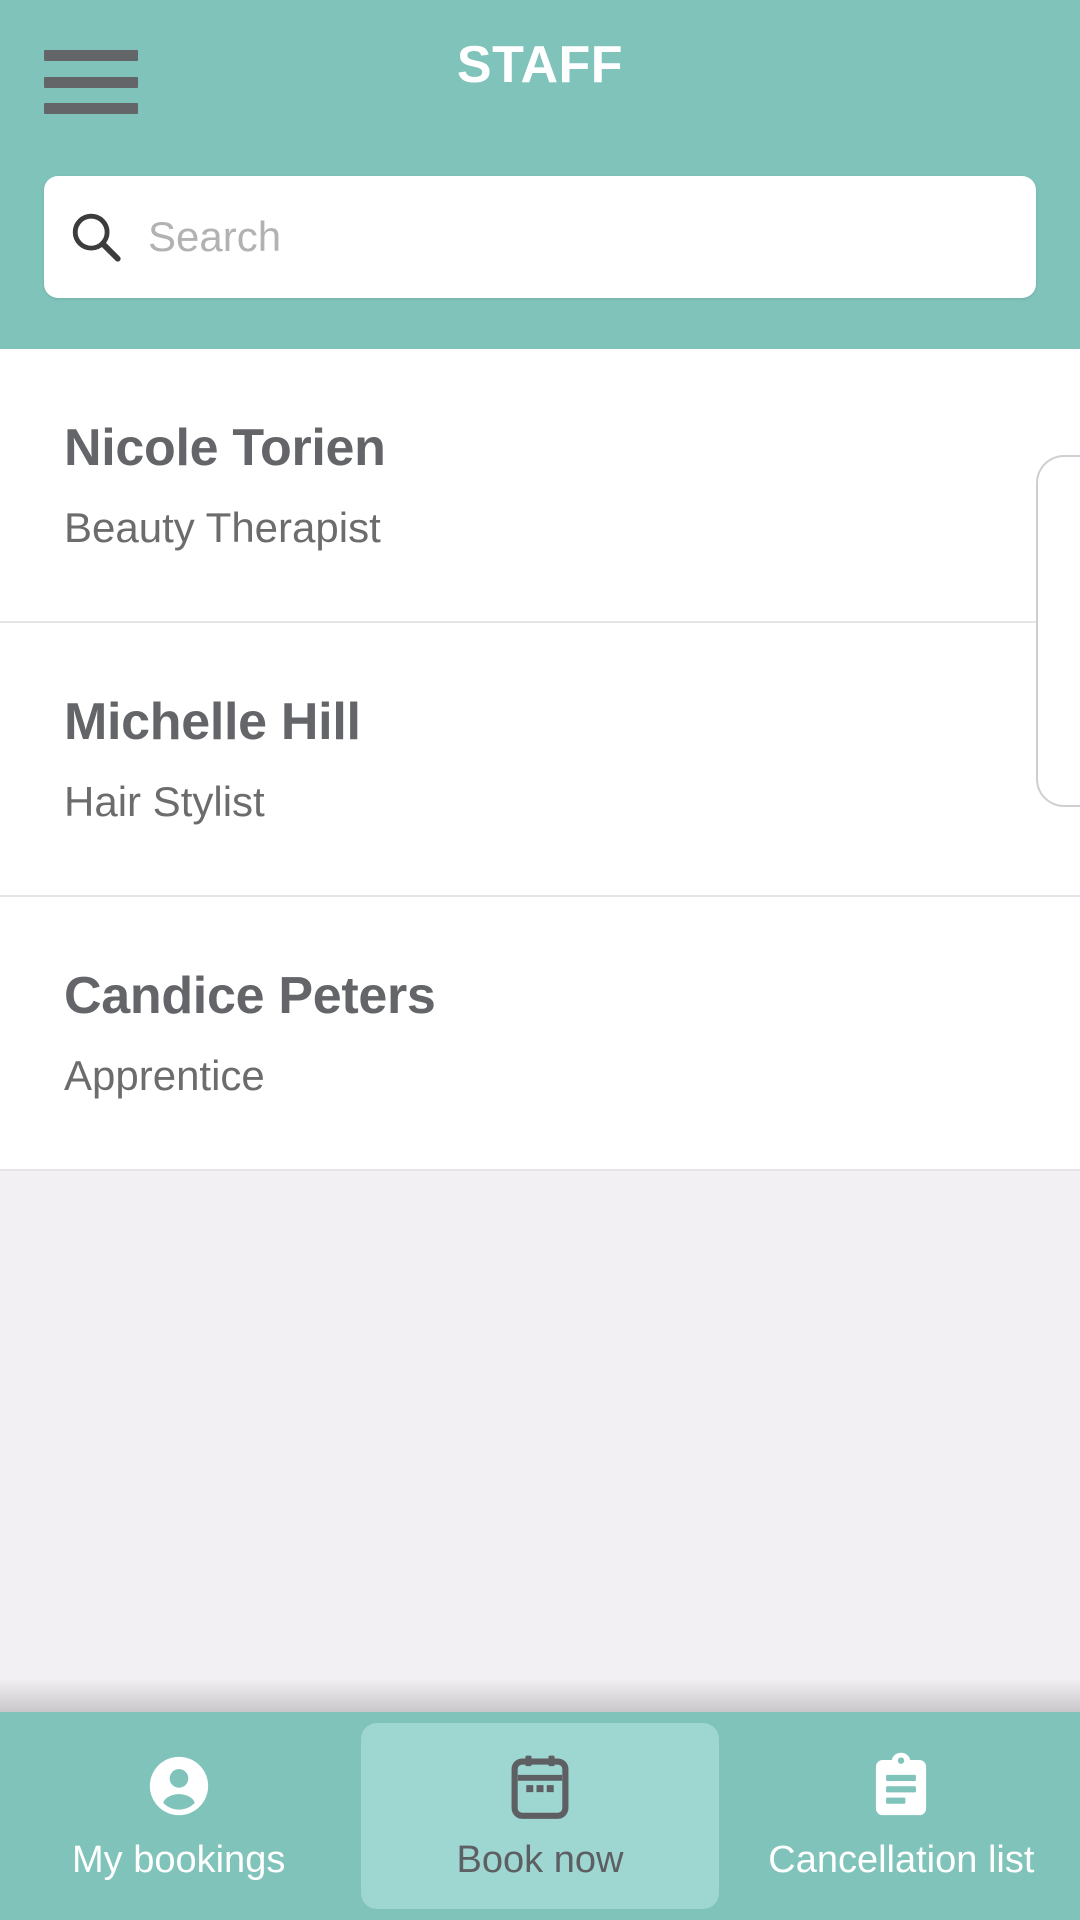 The height and width of the screenshot is (1920, 1080). Describe the element at coordinates (540, 1034) in the screenshot. I see `staff-list-item: Candice Peters Apprentice` at that location.